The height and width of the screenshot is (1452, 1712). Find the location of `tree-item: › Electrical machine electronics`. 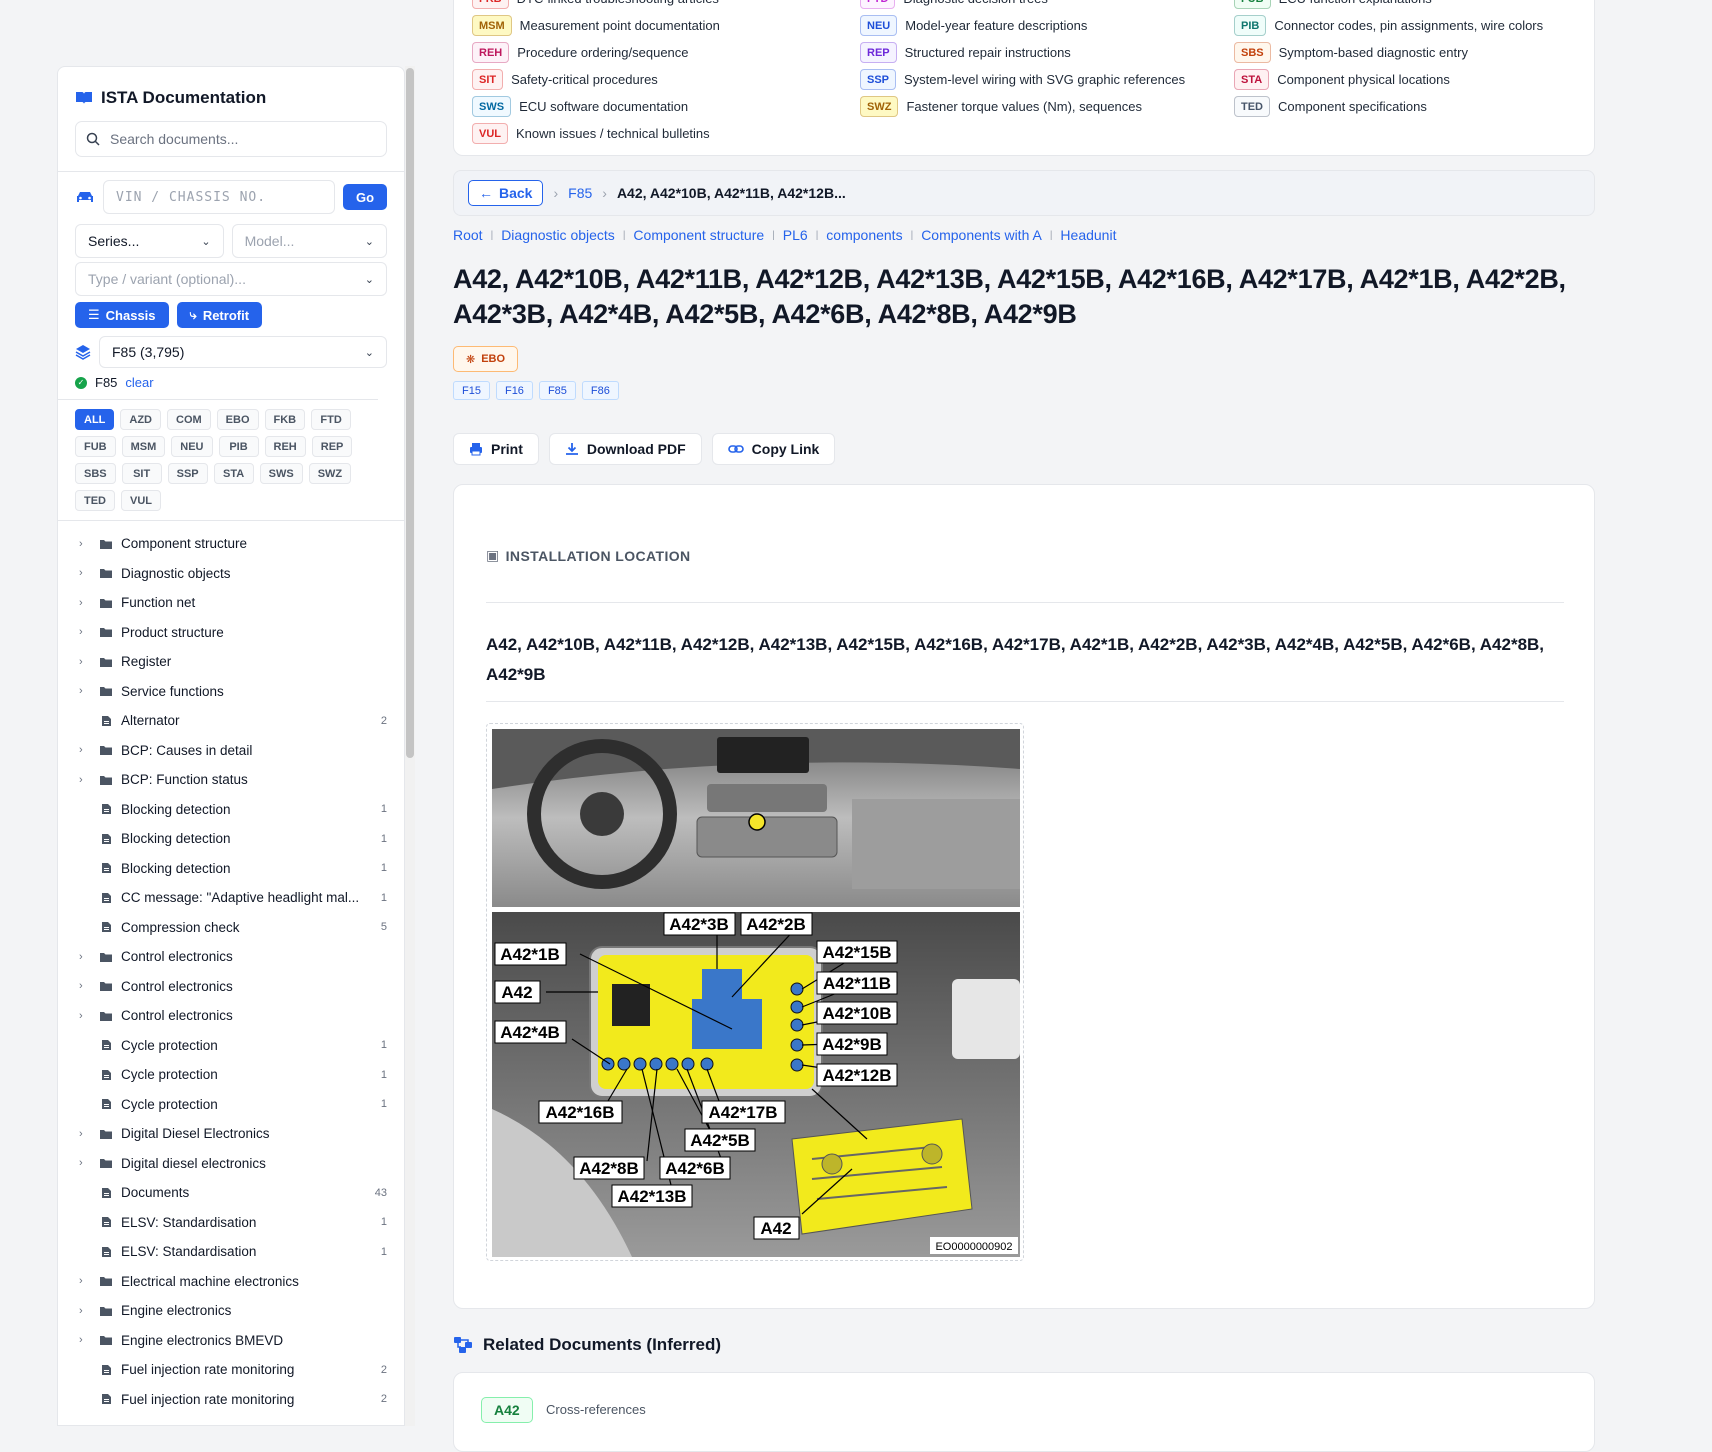

tree-item: › Electrical machine electronics is located at coordinates (231, 1282).